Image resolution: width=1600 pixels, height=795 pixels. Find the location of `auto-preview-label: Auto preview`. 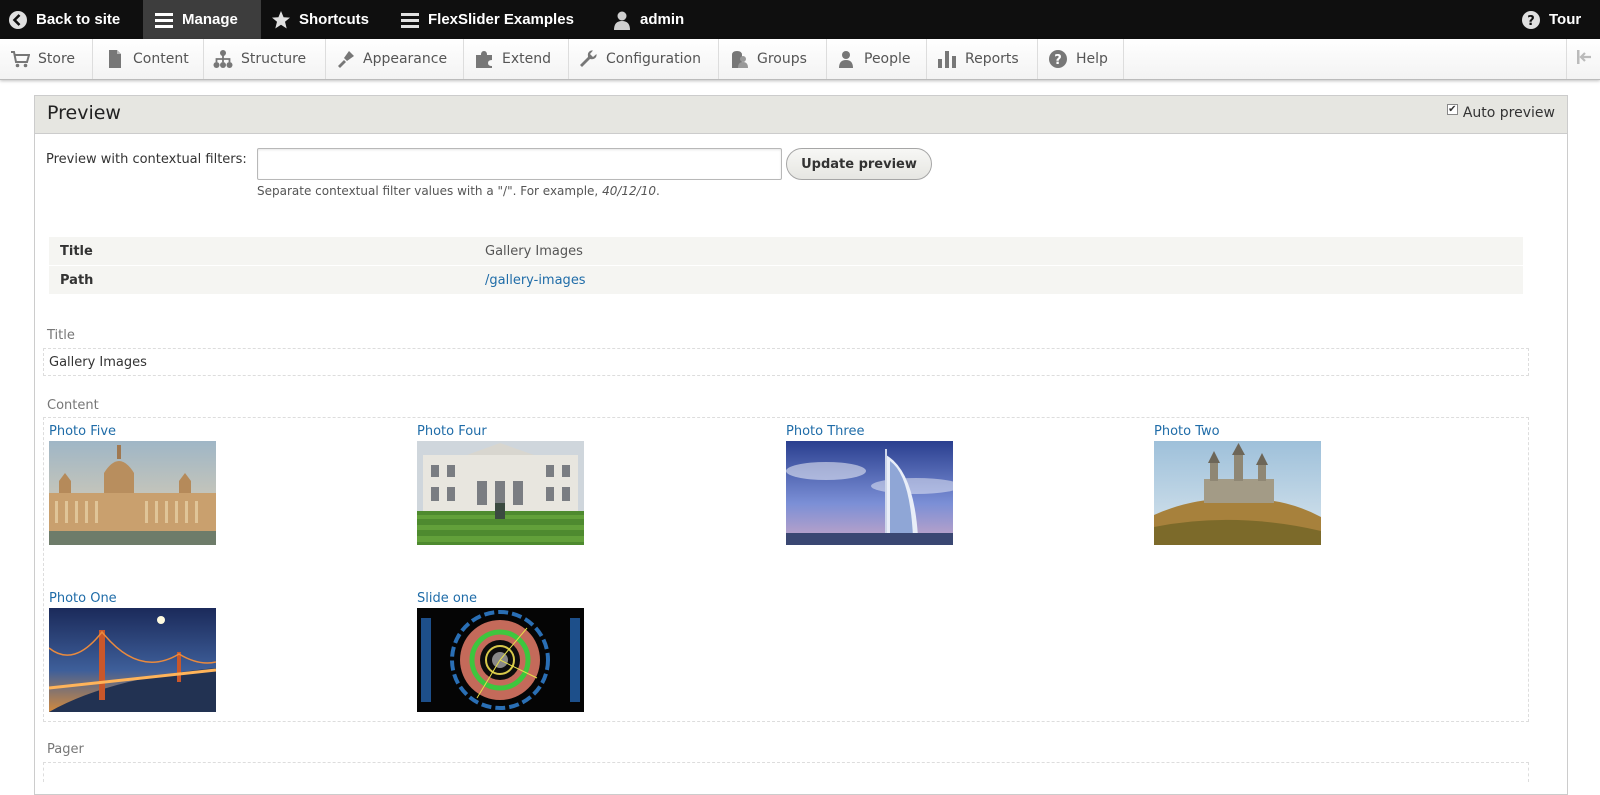

auto-preview-label: Auto preview is located at coordinates (1508, 113).